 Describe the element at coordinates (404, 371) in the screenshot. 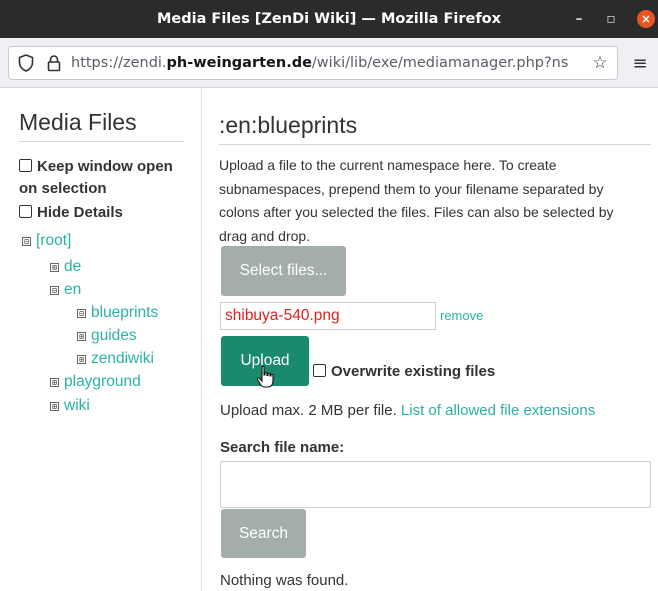

I see `overwrite-option: Overwrite existing files` at that location.